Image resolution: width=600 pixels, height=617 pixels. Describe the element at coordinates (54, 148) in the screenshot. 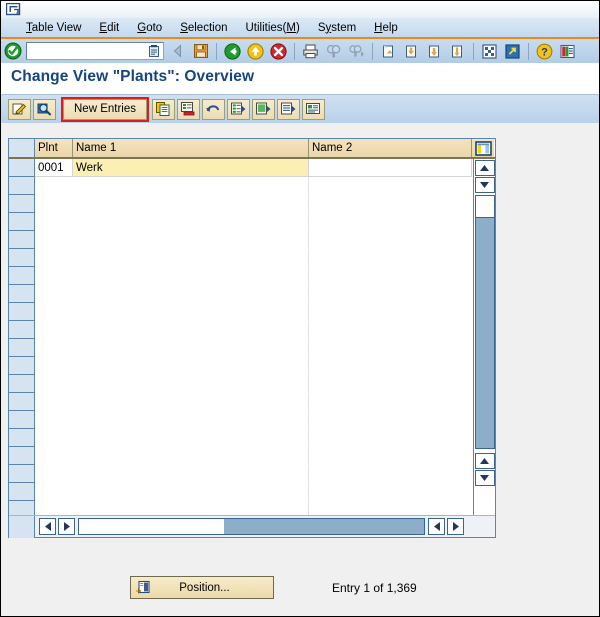

I see `column-header-plnt: Plnt` at that location.